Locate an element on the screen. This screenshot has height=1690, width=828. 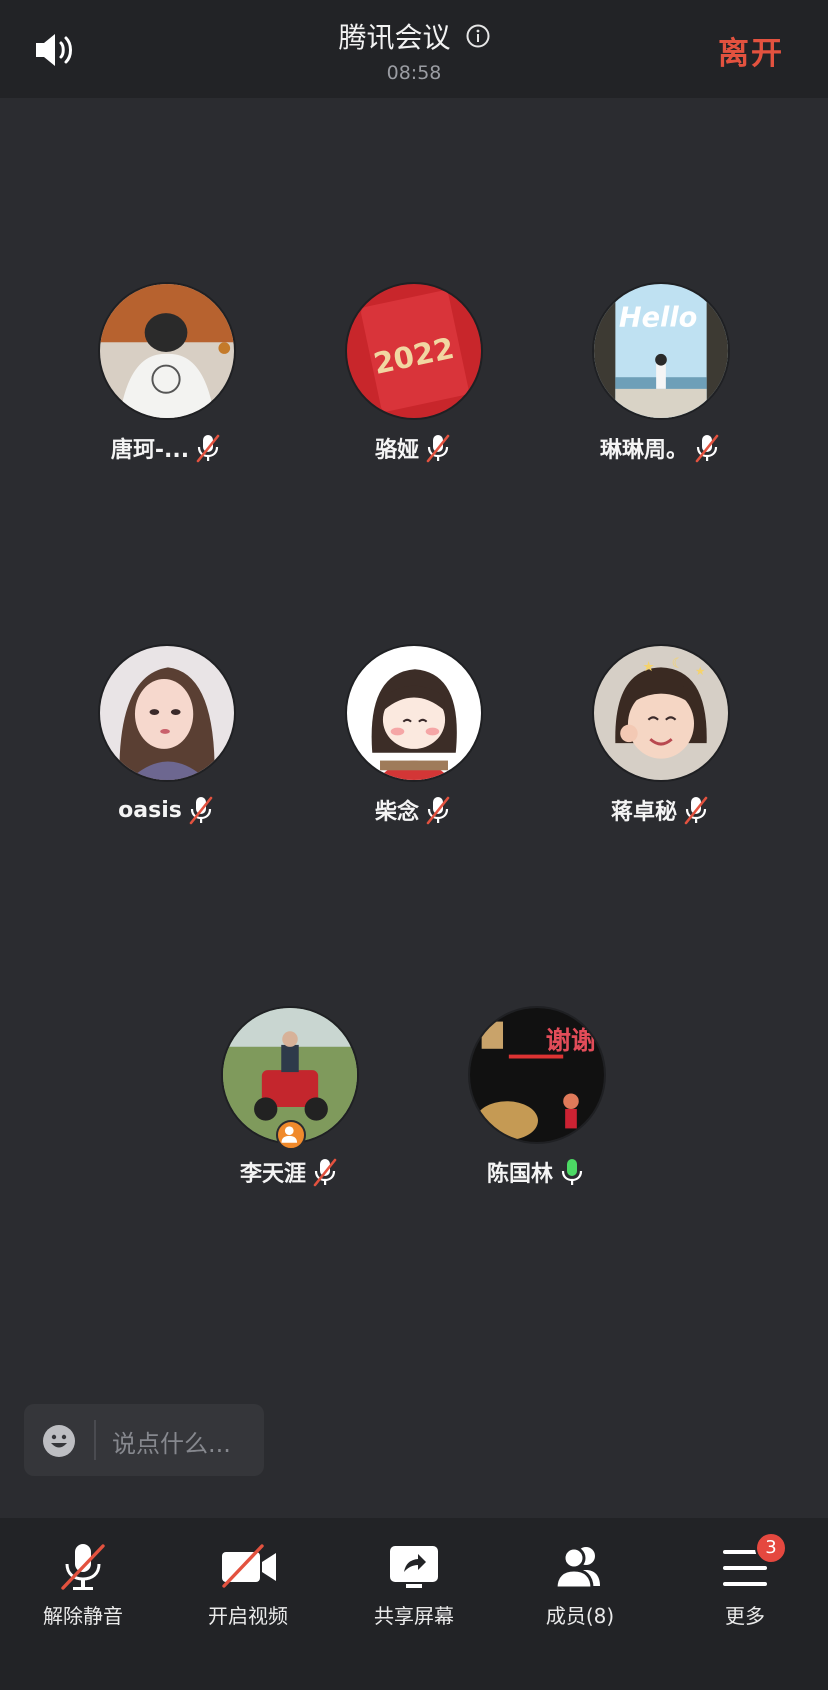
participant-tile: 李天涯 is located at coordinates (290, 1097).